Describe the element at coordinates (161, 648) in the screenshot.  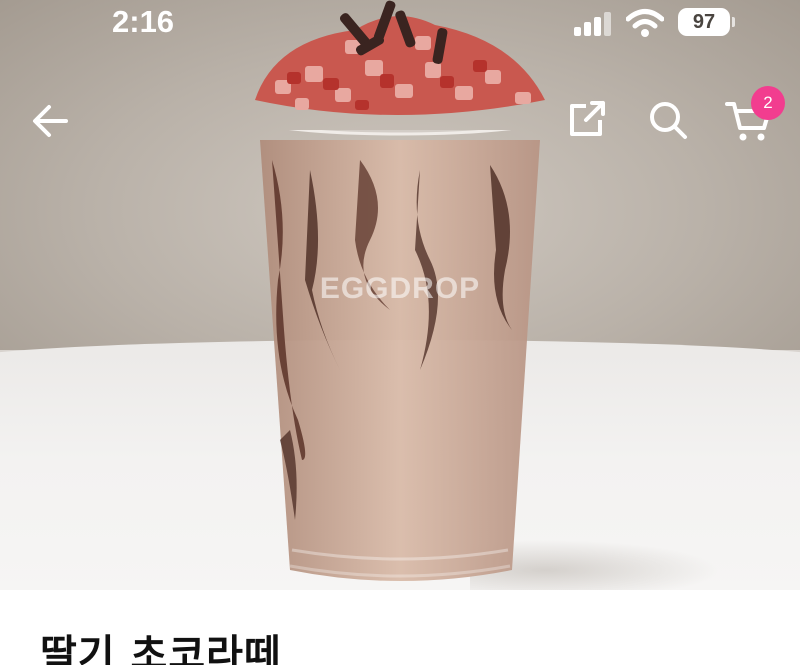
I see `product-title: 딸기 초코라떼` at that location.